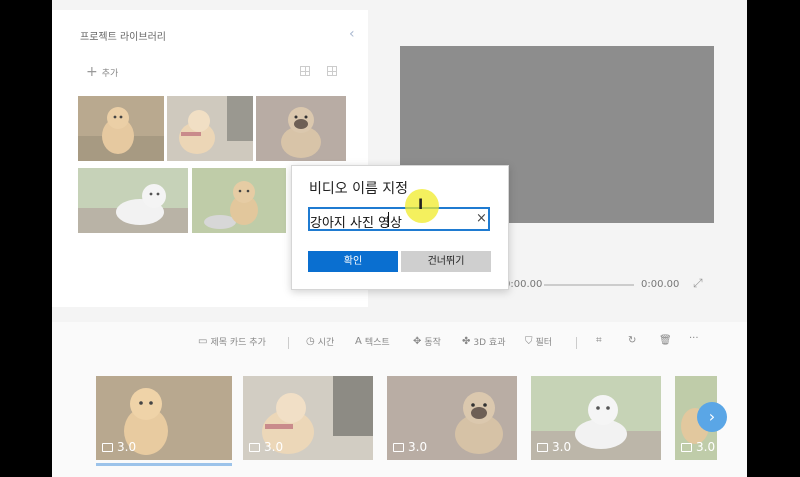 This screenshot has width=800, height=477. I want to click on video-name-input: 강아지 사진 영상 ×, so click(399, 219).